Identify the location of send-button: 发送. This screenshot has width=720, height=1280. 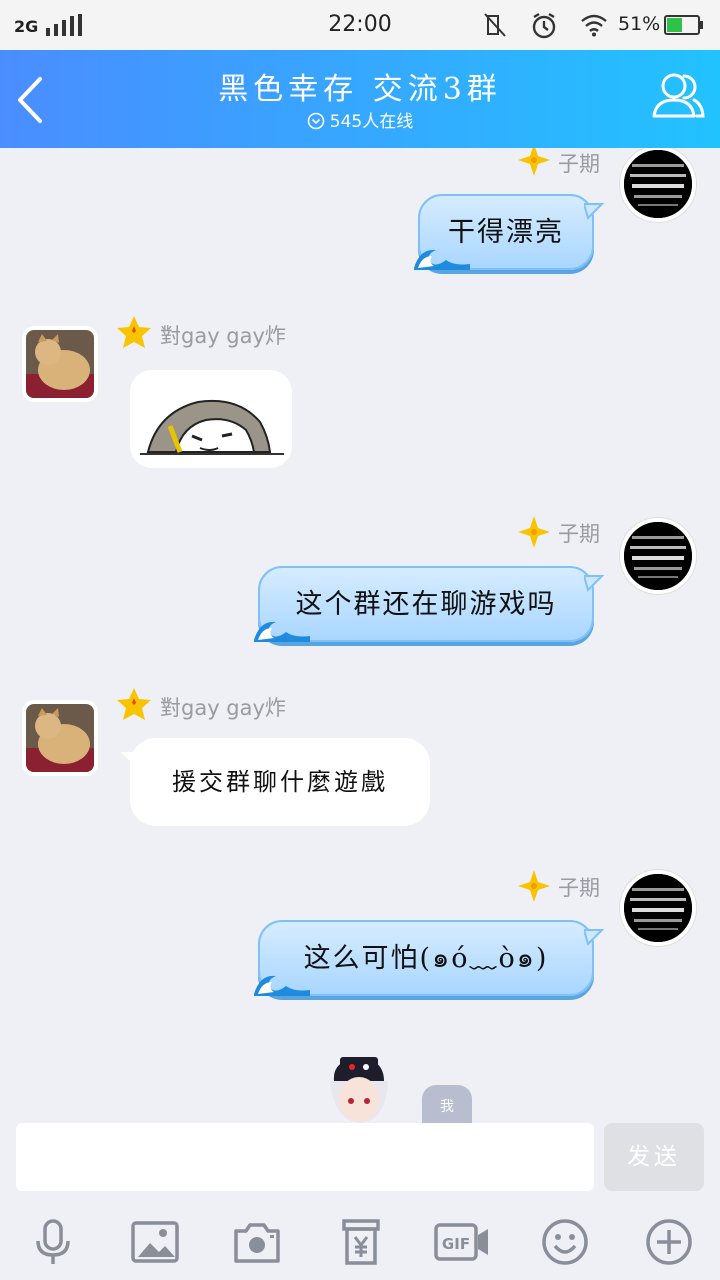
(654, 1157).